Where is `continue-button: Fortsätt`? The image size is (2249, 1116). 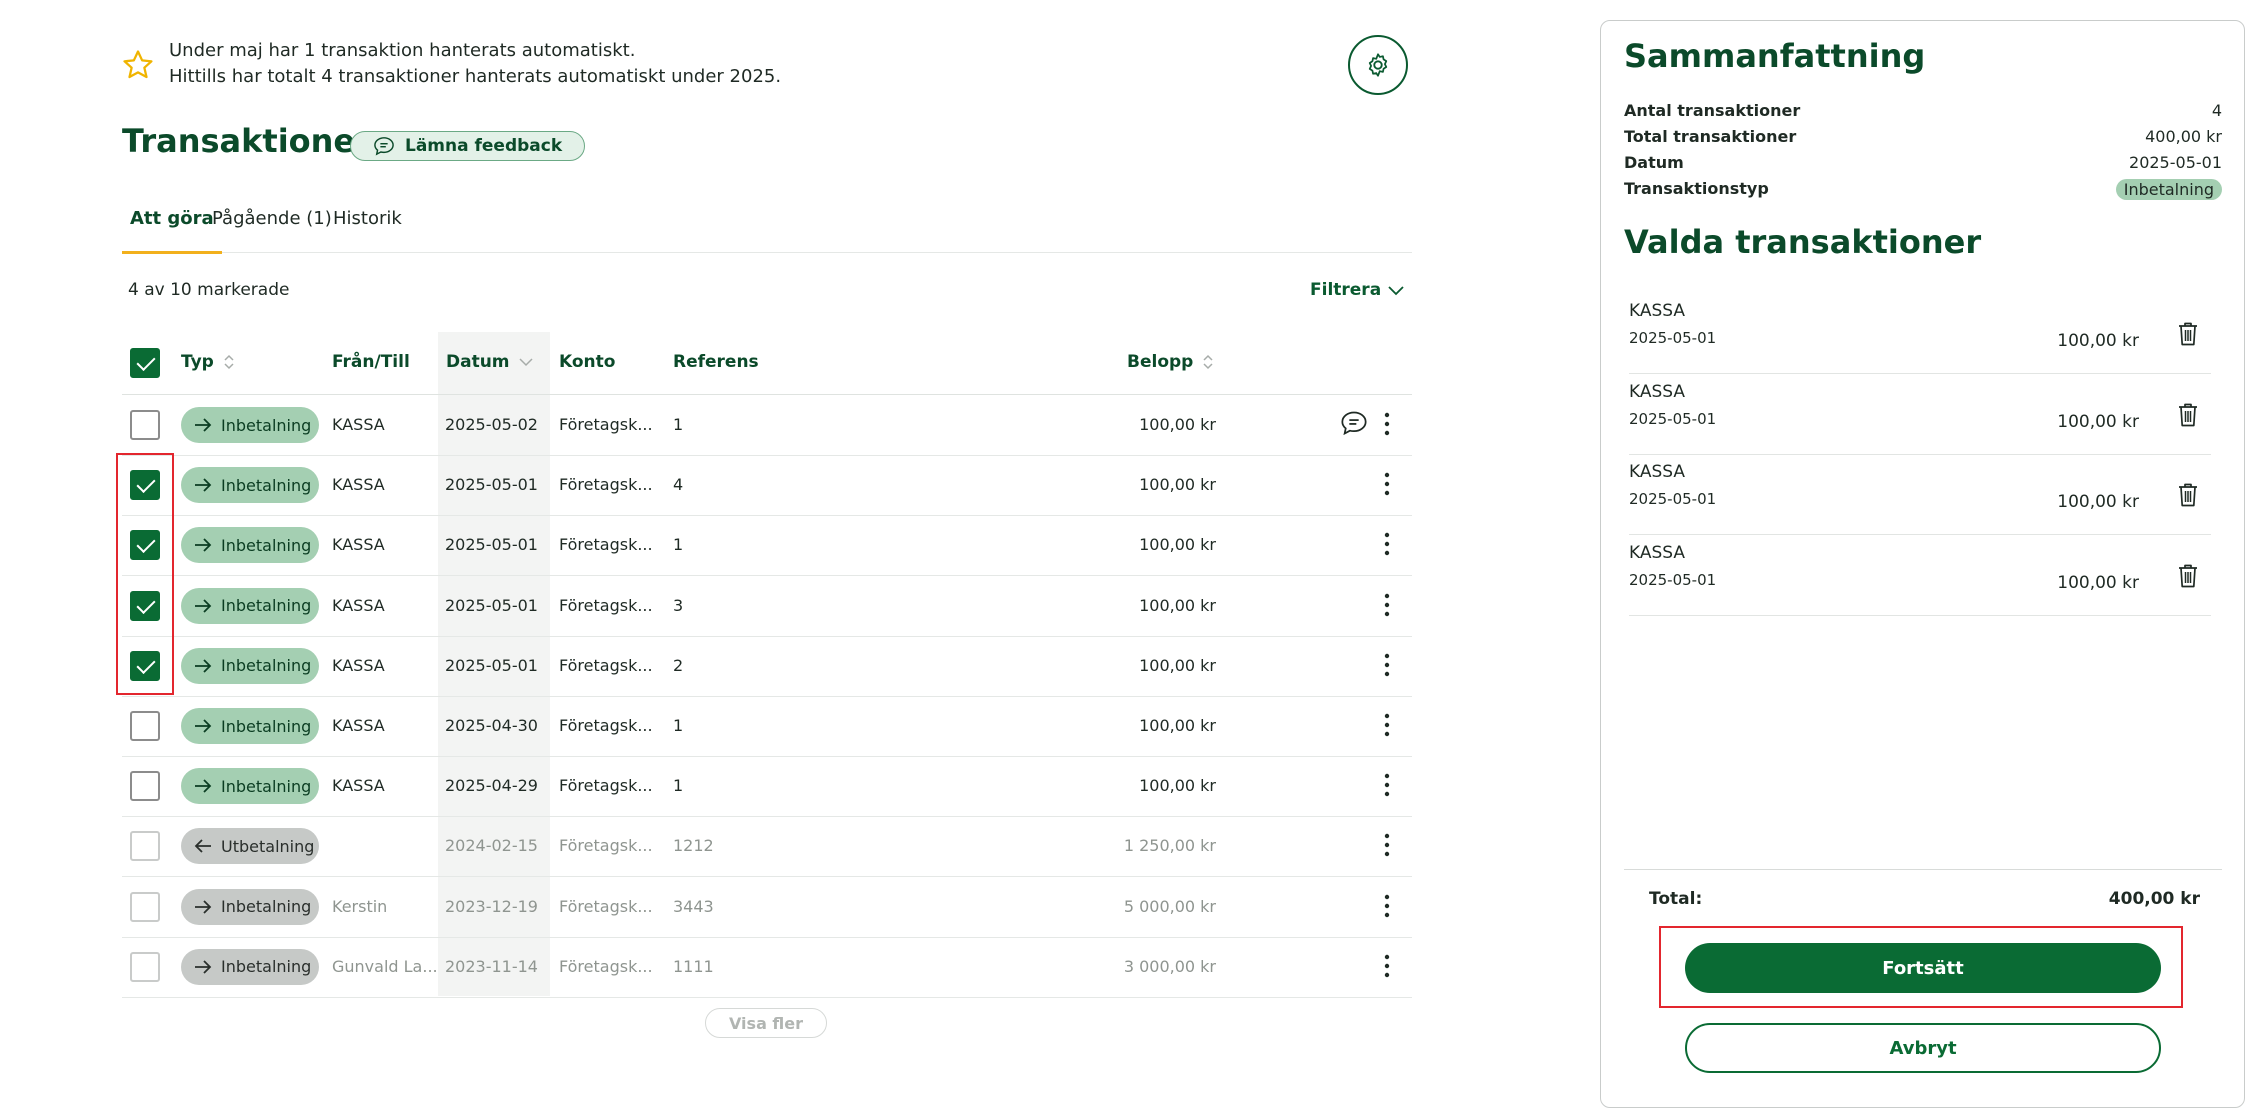
continue-button: Fortsätt is located at coordinates (1923, 968).